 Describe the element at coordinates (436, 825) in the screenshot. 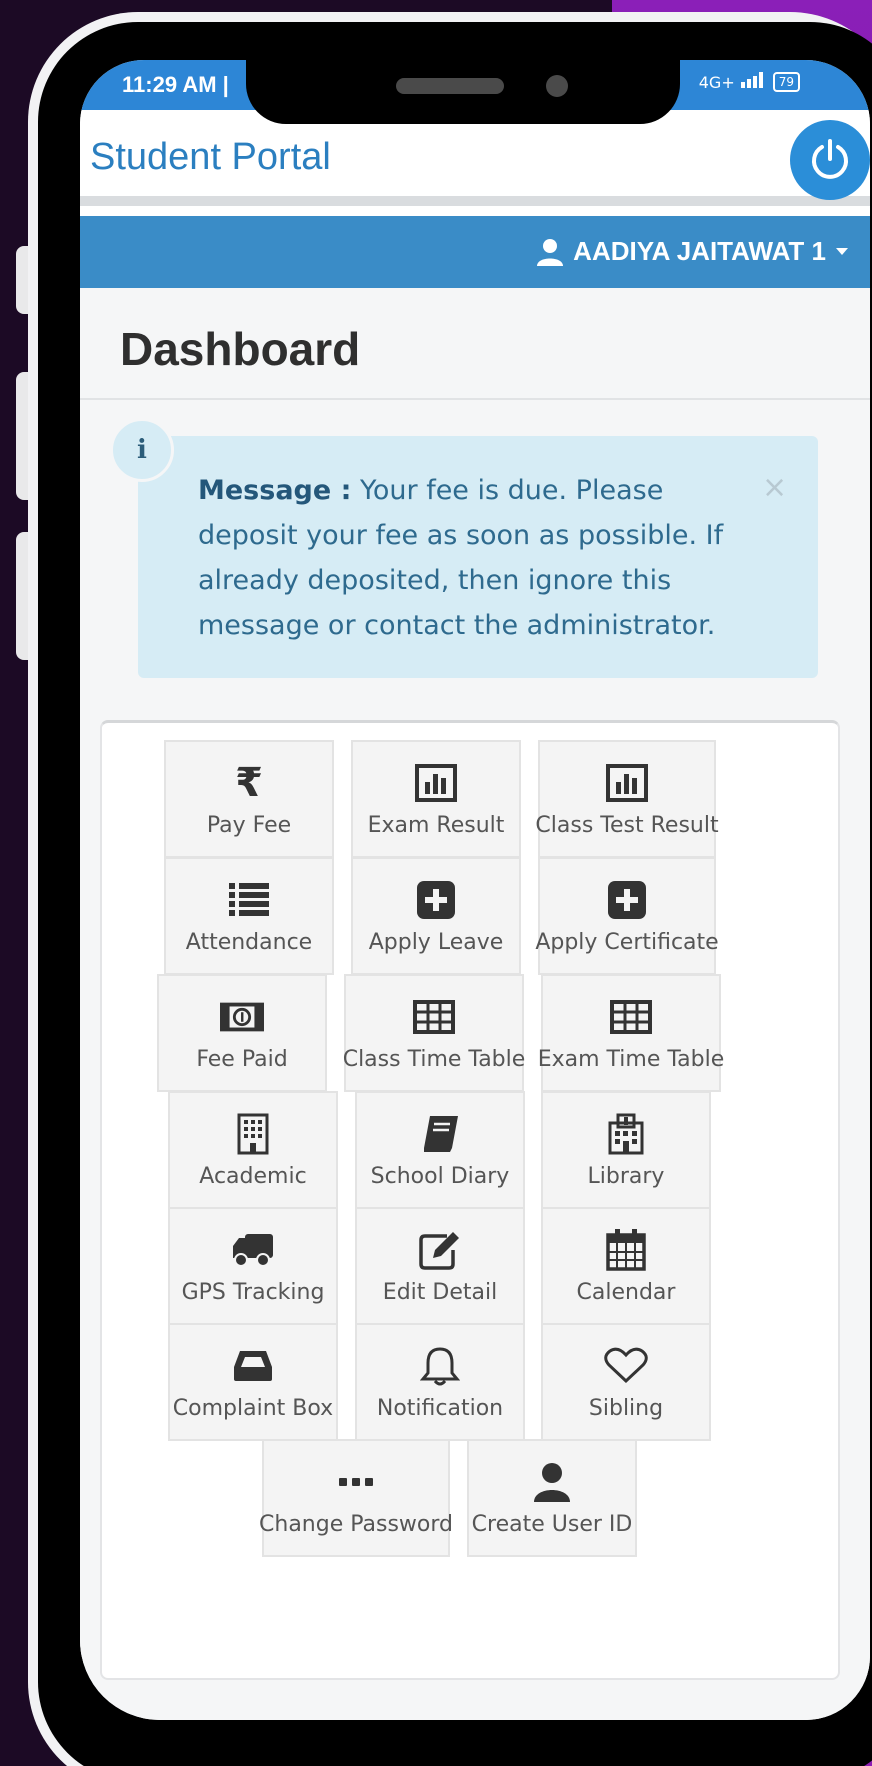

I see `tile-label: Exam Result` at that location.